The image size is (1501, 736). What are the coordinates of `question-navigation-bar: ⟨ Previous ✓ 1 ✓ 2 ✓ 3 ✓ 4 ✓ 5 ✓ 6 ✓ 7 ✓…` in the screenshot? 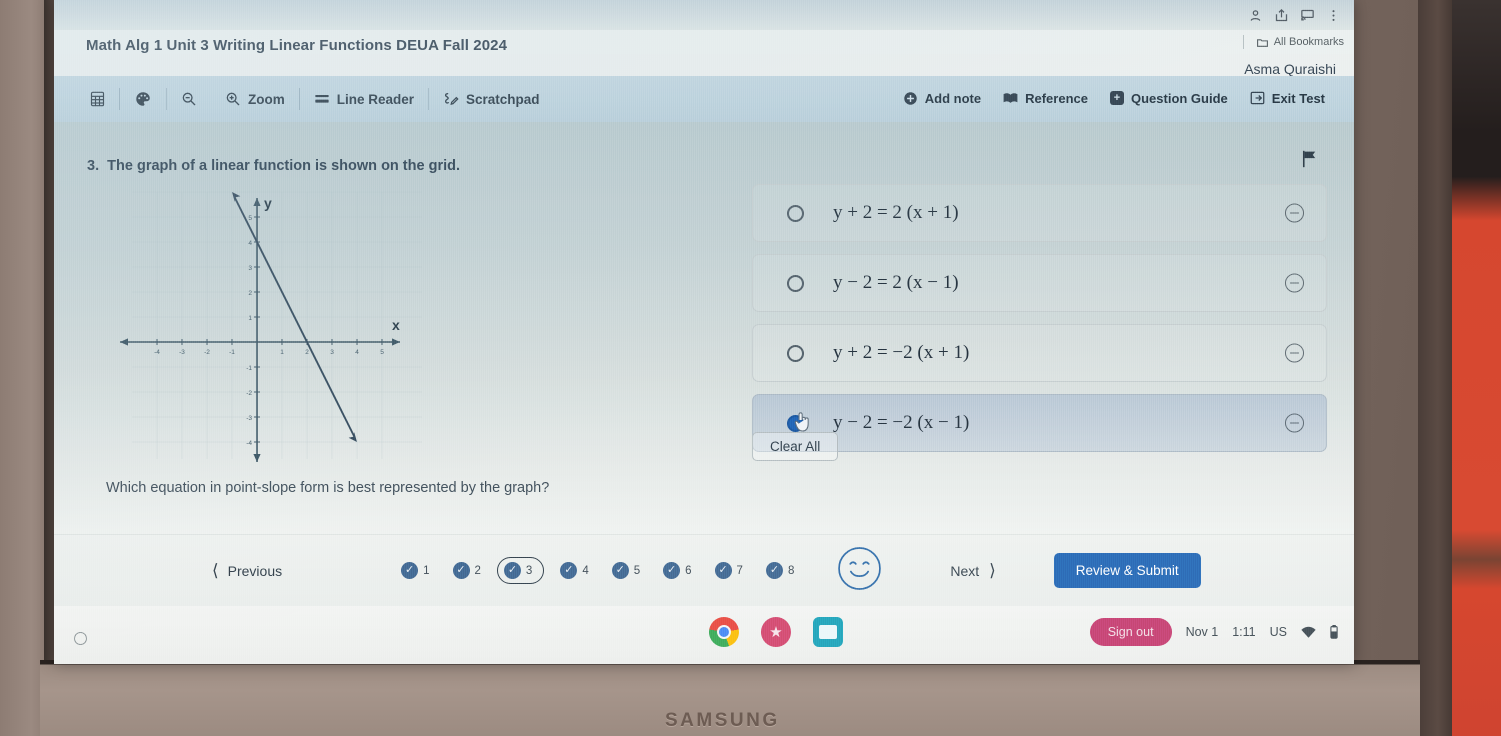 It's located at (704, 570).